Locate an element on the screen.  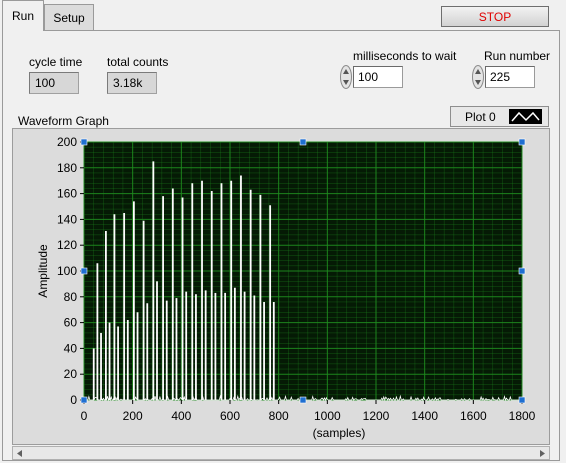
graph-horizontal-scrollbar is located at coordinates (281, 453).